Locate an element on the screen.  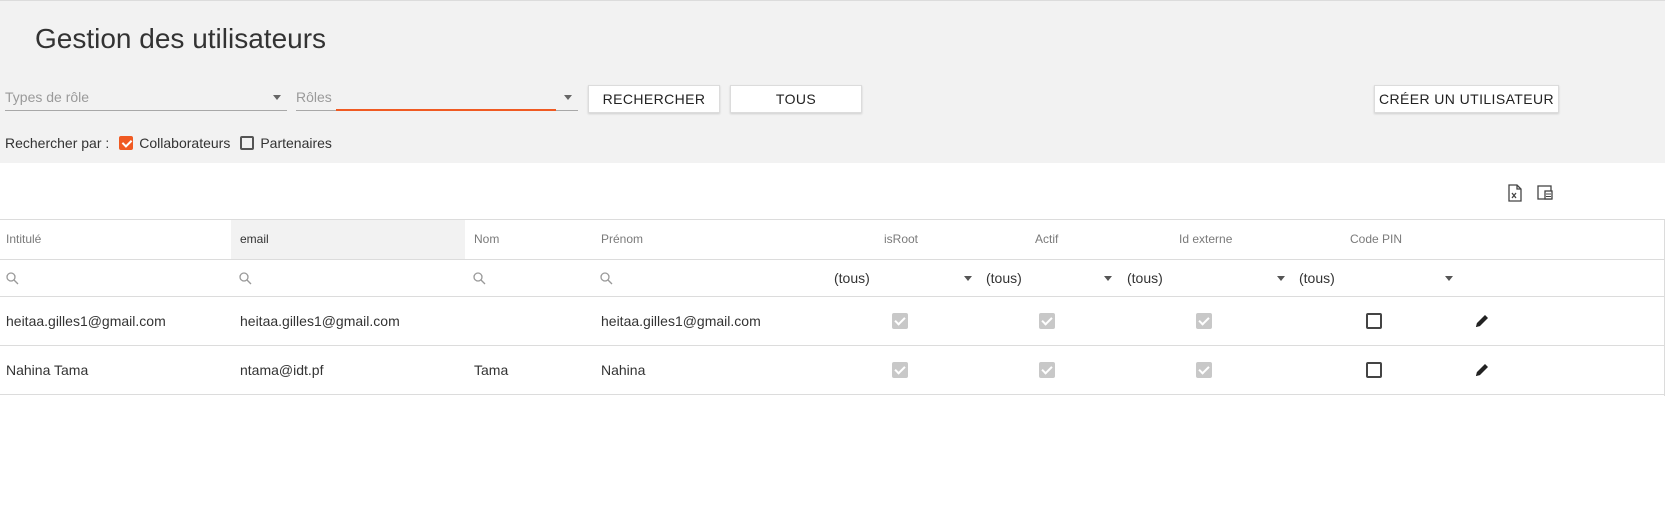
search-by-label: Rechercher par : is located at coordinates (57, 143).